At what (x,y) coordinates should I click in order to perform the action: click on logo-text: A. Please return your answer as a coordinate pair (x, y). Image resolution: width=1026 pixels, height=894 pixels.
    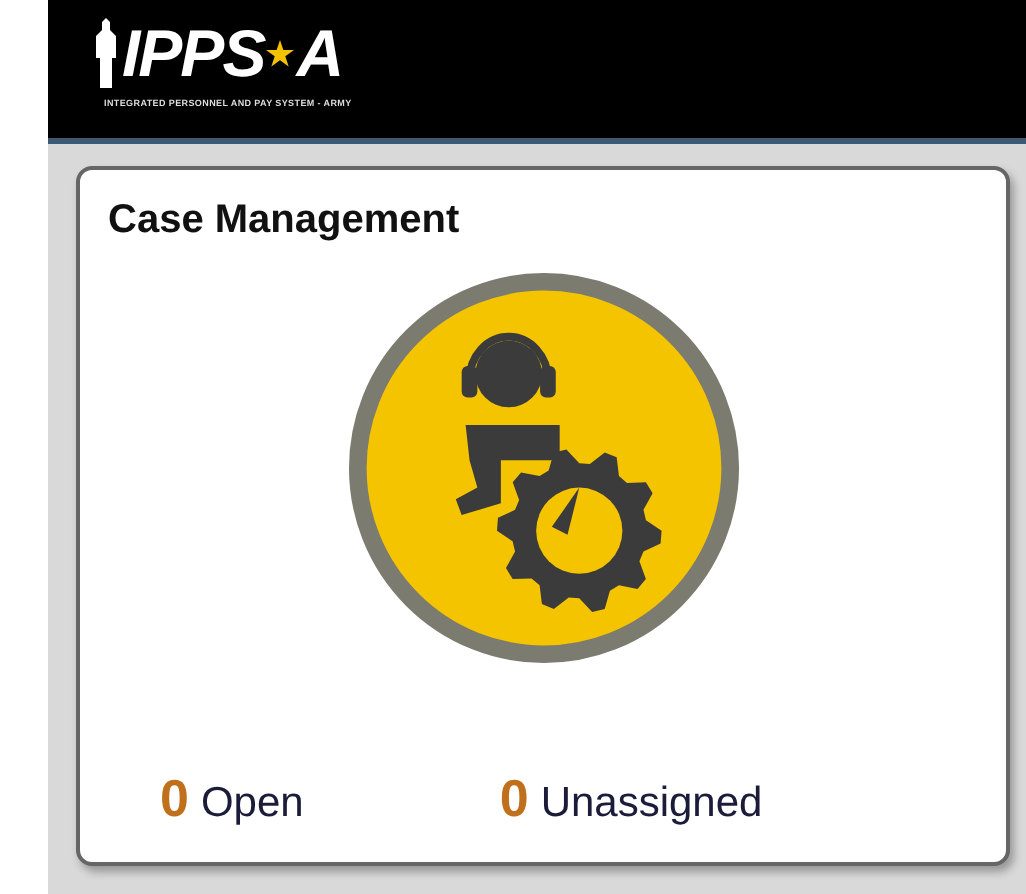
    Looking at the image, I should click on (319, 54).